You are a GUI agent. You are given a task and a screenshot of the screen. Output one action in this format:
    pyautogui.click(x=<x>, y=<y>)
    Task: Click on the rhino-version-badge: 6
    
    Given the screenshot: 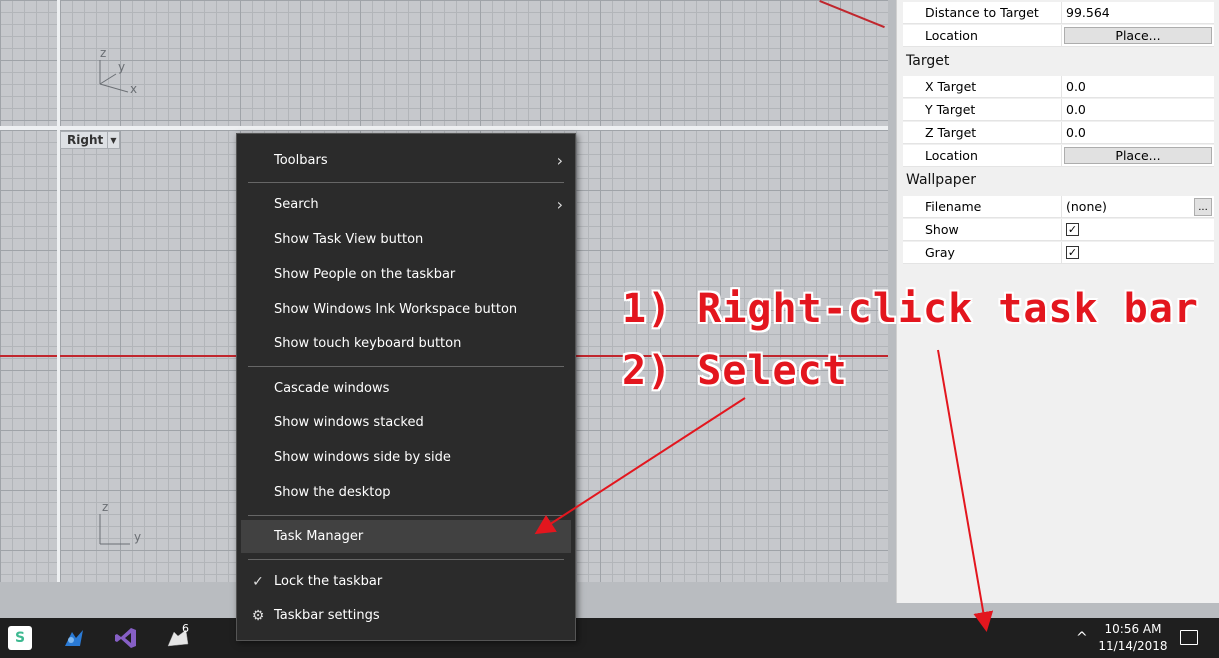 What is the action you would take?
    pyautogui.click(x=185, y=628)
    